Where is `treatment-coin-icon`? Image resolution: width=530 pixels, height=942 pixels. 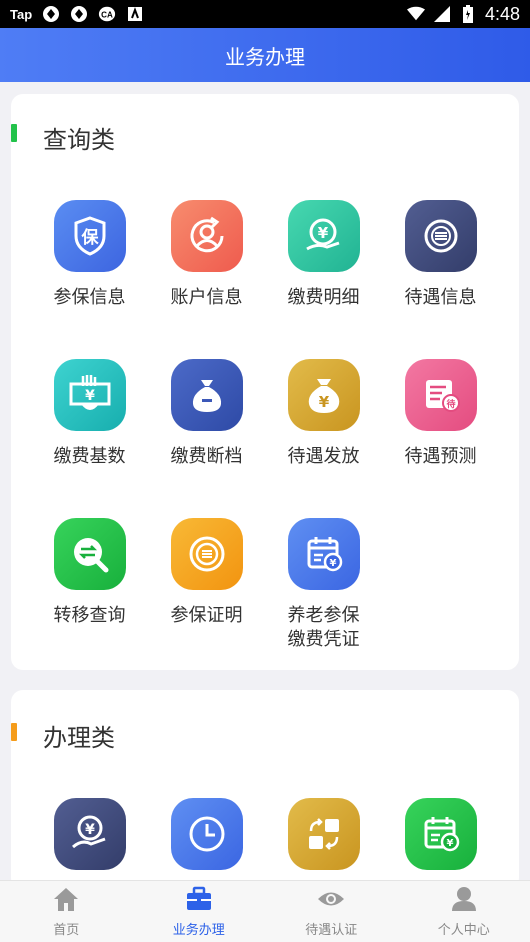 treatment-coin-icon is located at coordinates (440, 236).